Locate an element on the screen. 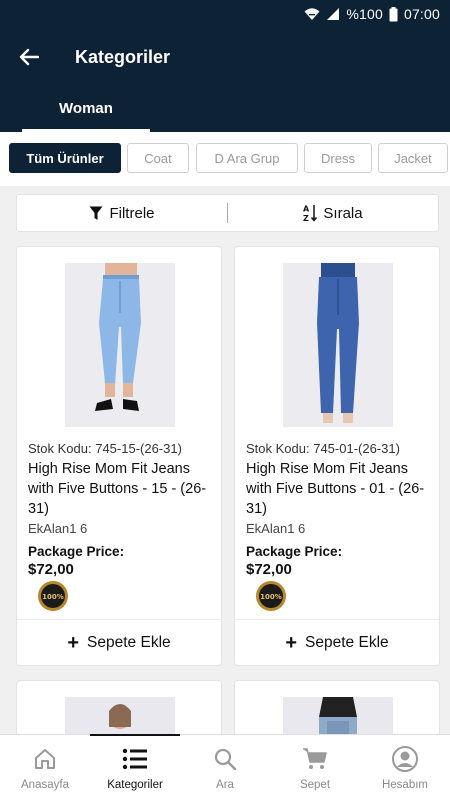 The width and height of the screenshot is (450, 800). sort-az-icon: A Z is located at coordinates (310, 213).